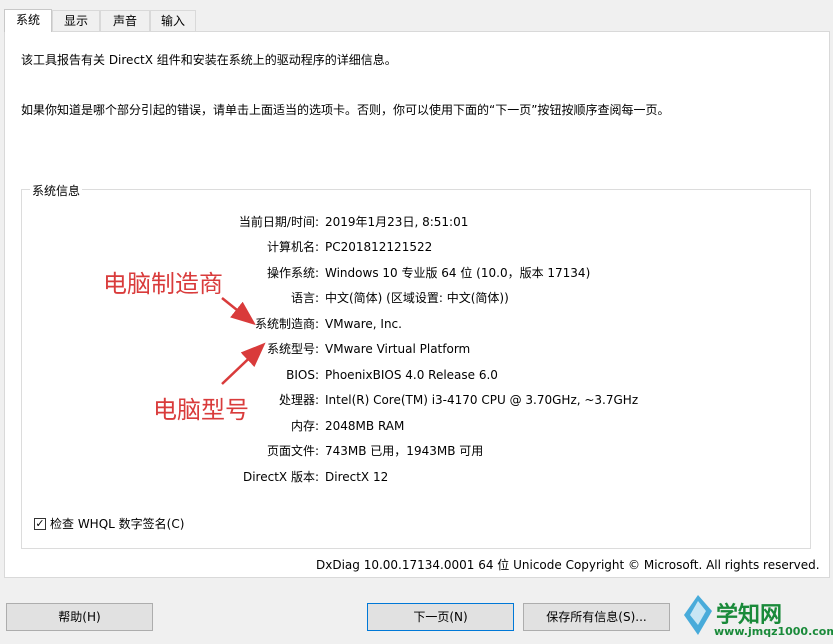  What do you see at coordinates (28, 20) in the screenshot?
I see `tab-system: 系统` at bounding box center [28, 20].